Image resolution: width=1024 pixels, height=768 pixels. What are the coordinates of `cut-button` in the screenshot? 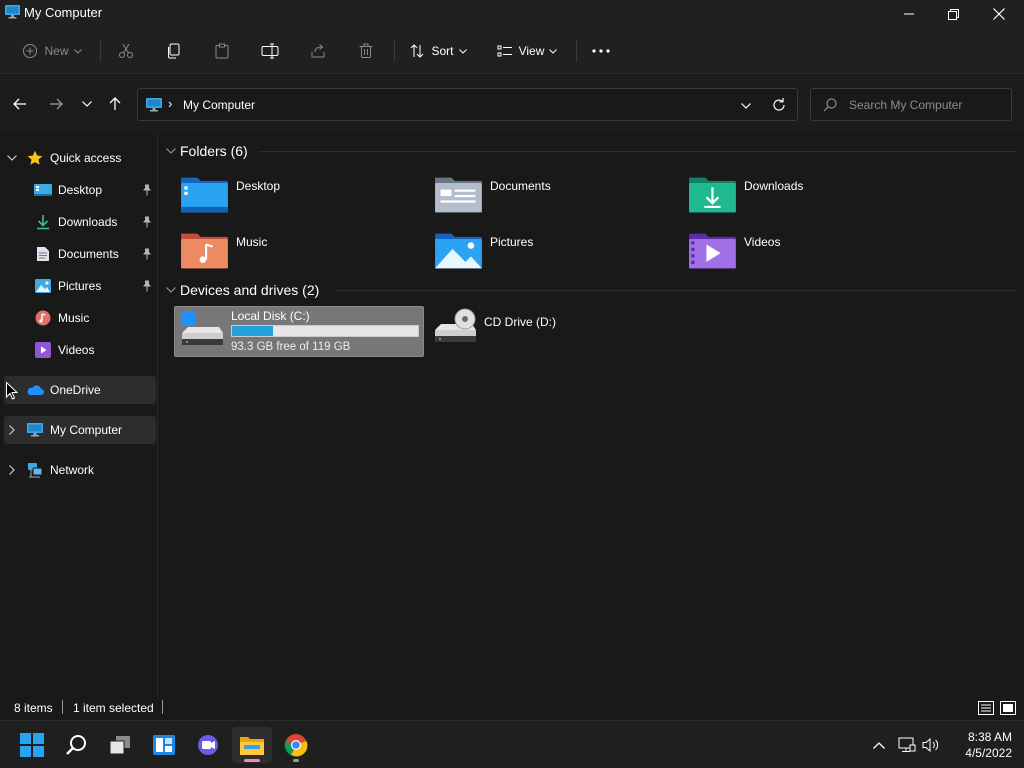 It's located at (126, 51).